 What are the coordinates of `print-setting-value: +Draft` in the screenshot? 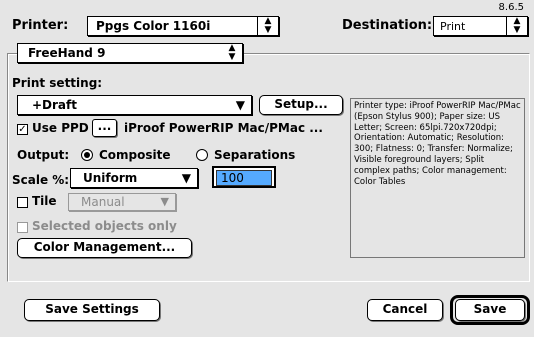 It's located at (54, 105).